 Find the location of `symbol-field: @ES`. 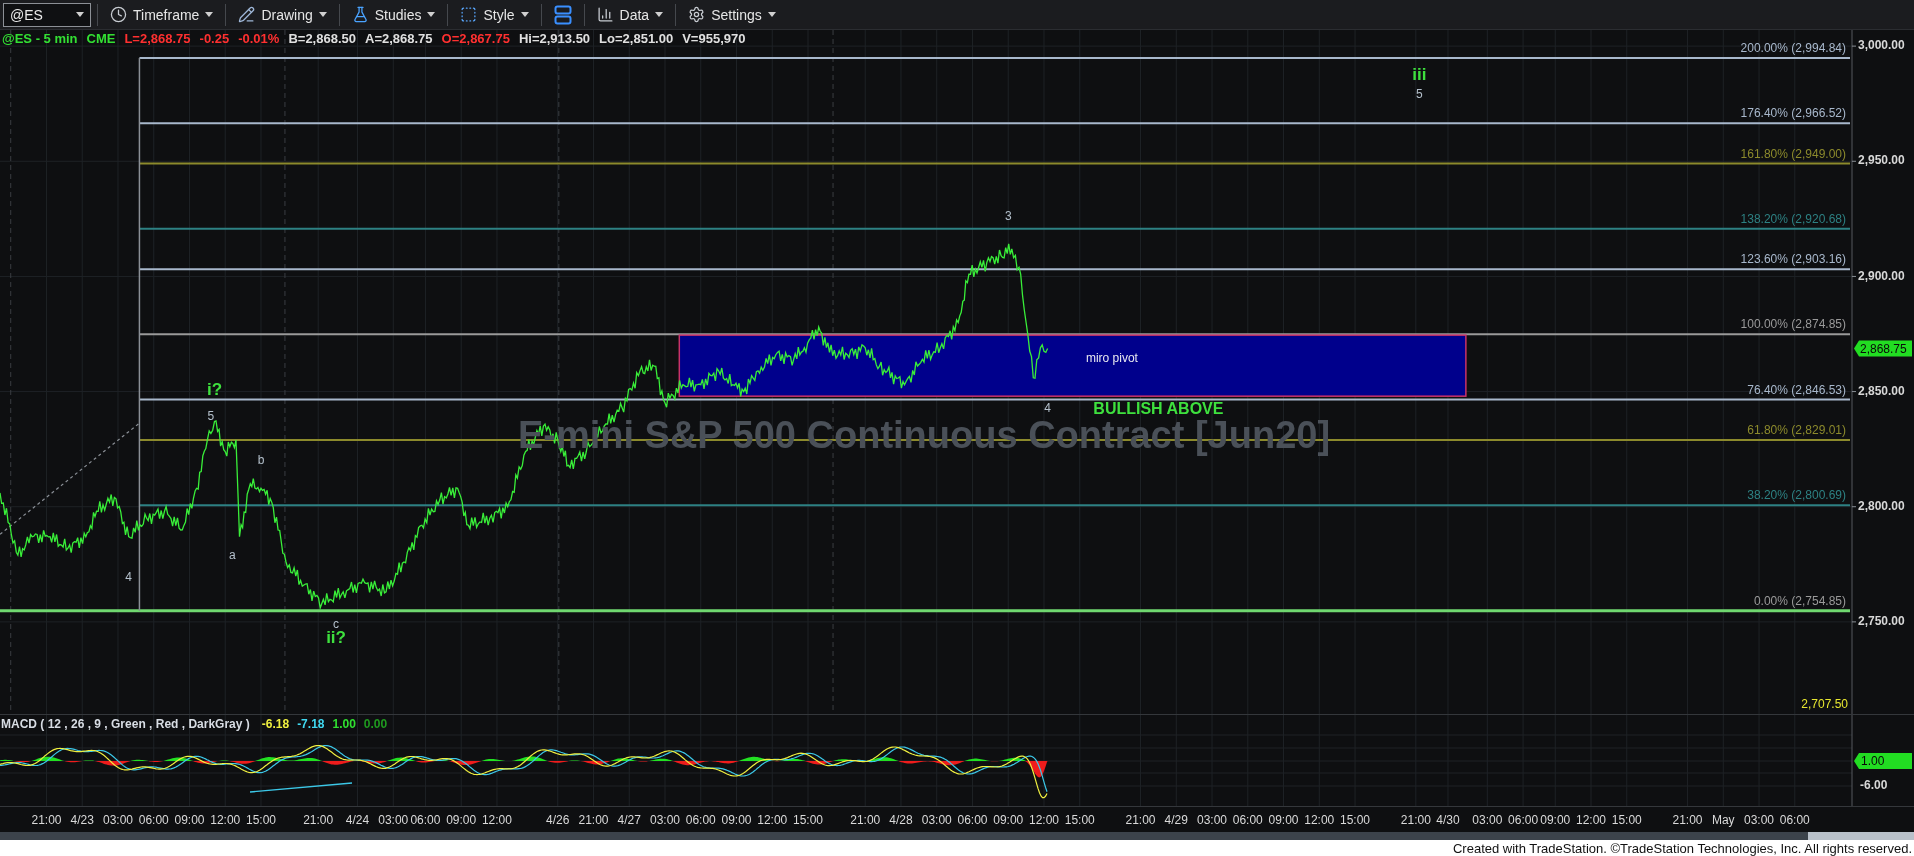

symbol-field: @ES is located at coordinates (47, 14).